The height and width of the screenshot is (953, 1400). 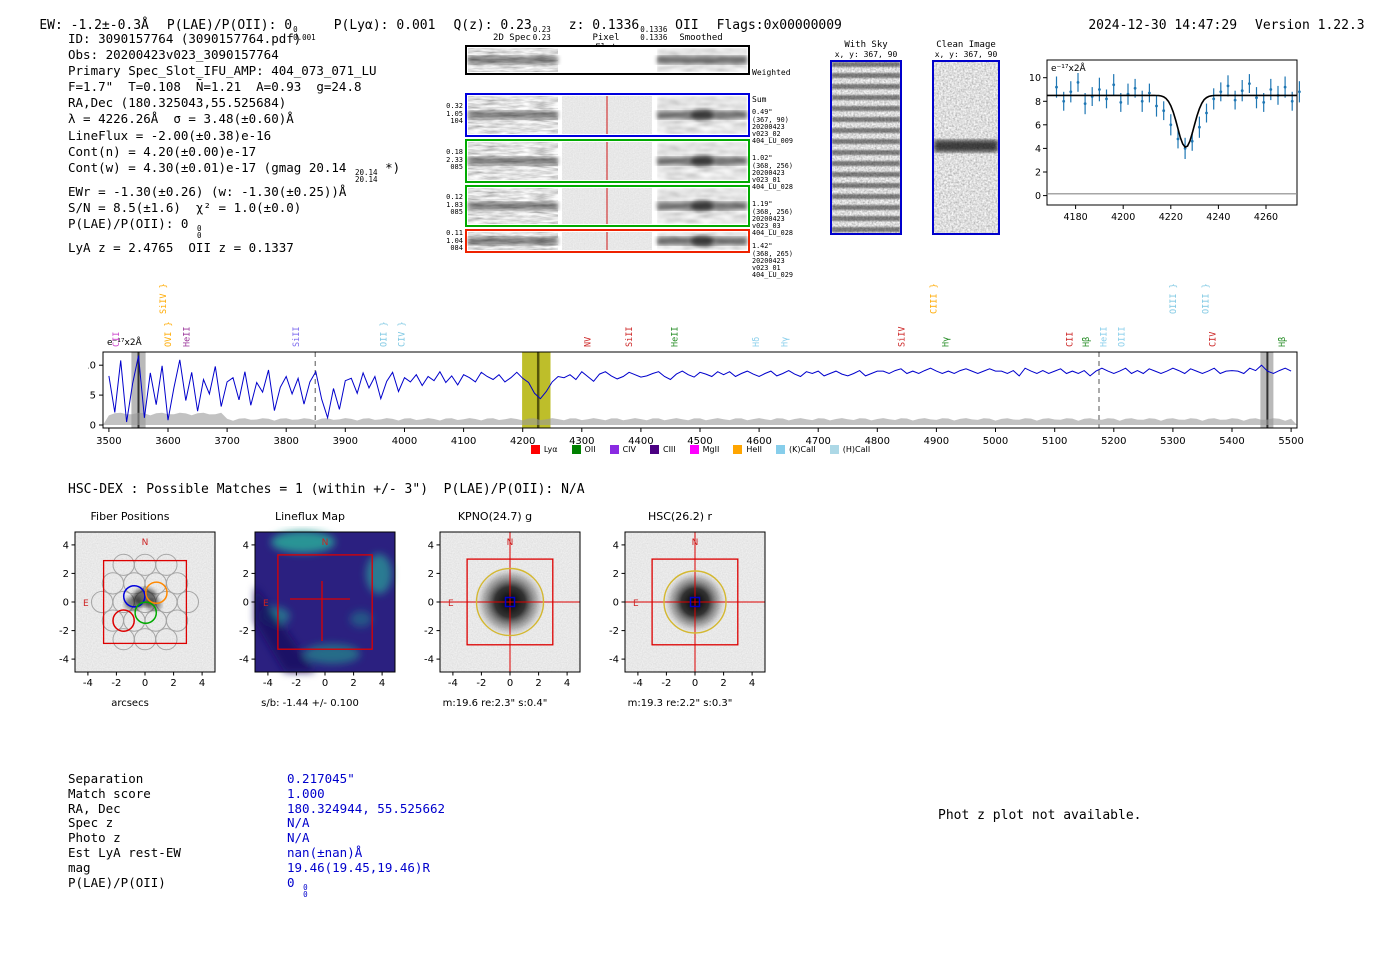 I want to click on legend-item: (K)CaII, so click(x=796, y=449).